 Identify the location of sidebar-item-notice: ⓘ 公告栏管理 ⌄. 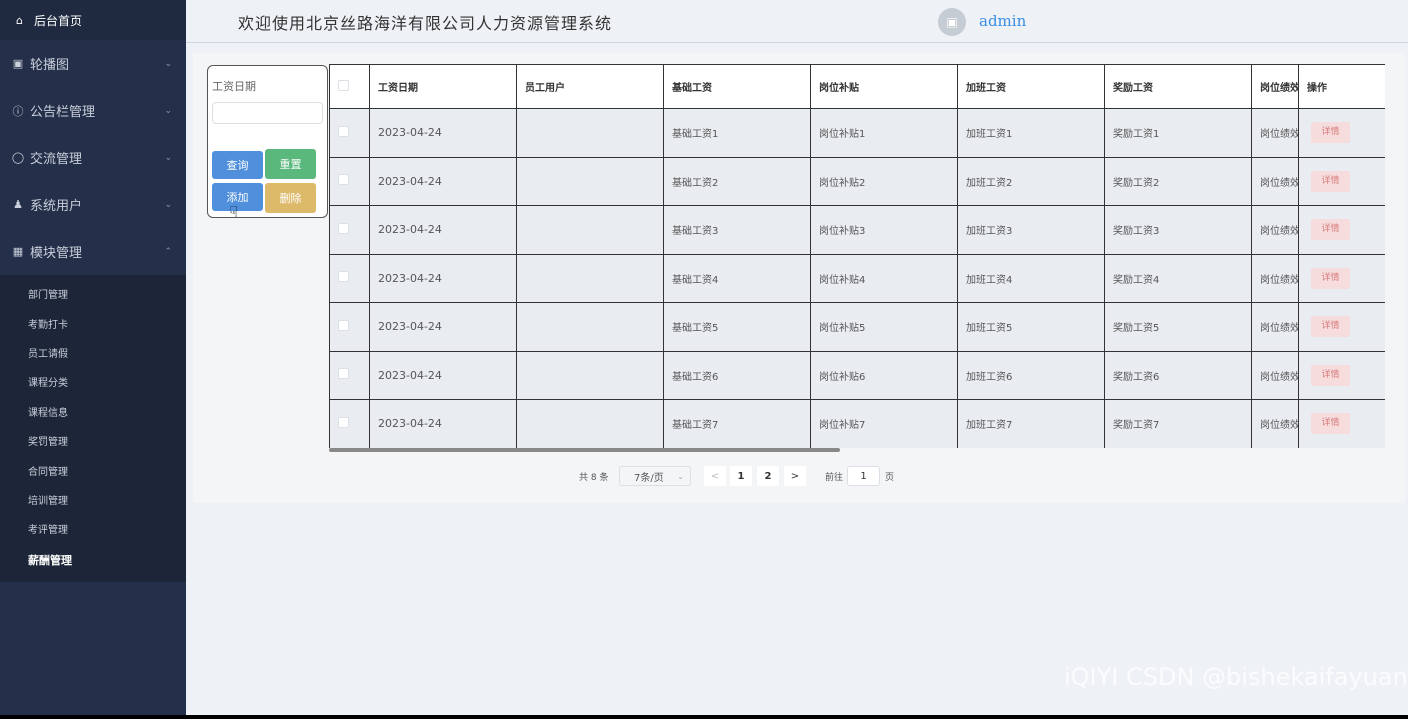
(93, 110).